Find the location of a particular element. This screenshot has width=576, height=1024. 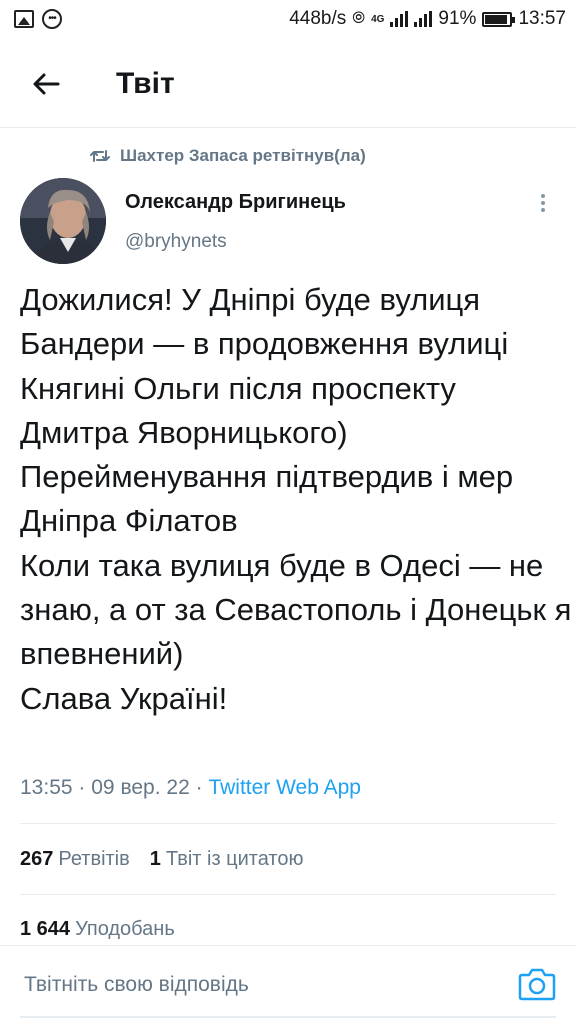

gallery-icon is located at coordinates (24, 19).